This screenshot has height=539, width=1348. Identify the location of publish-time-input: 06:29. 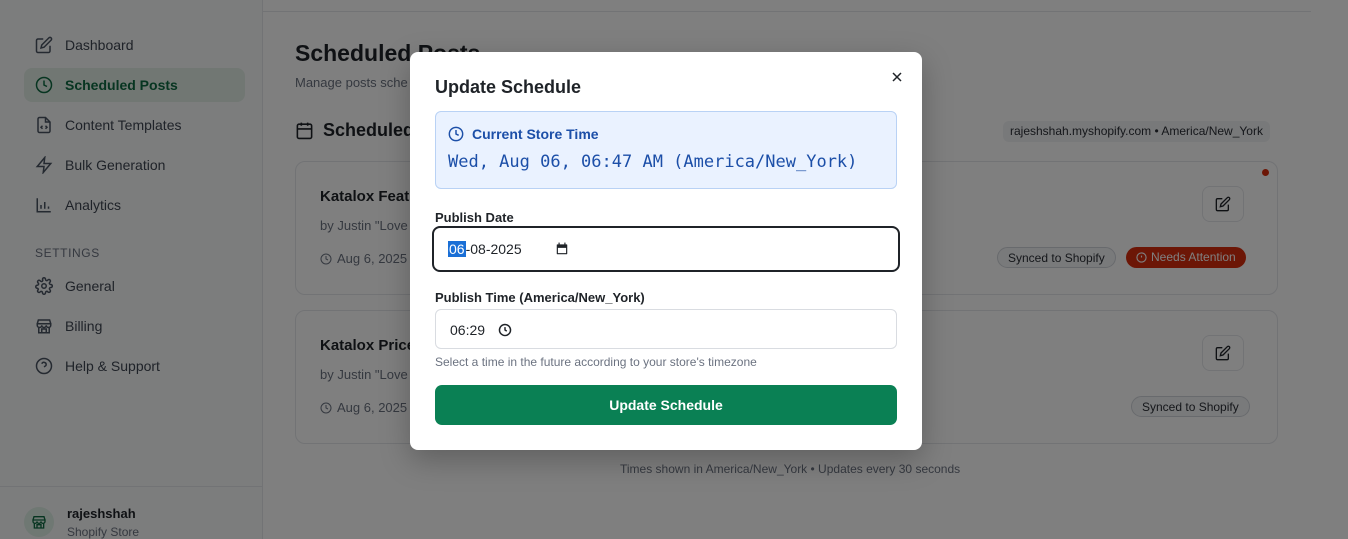
(666, 329).